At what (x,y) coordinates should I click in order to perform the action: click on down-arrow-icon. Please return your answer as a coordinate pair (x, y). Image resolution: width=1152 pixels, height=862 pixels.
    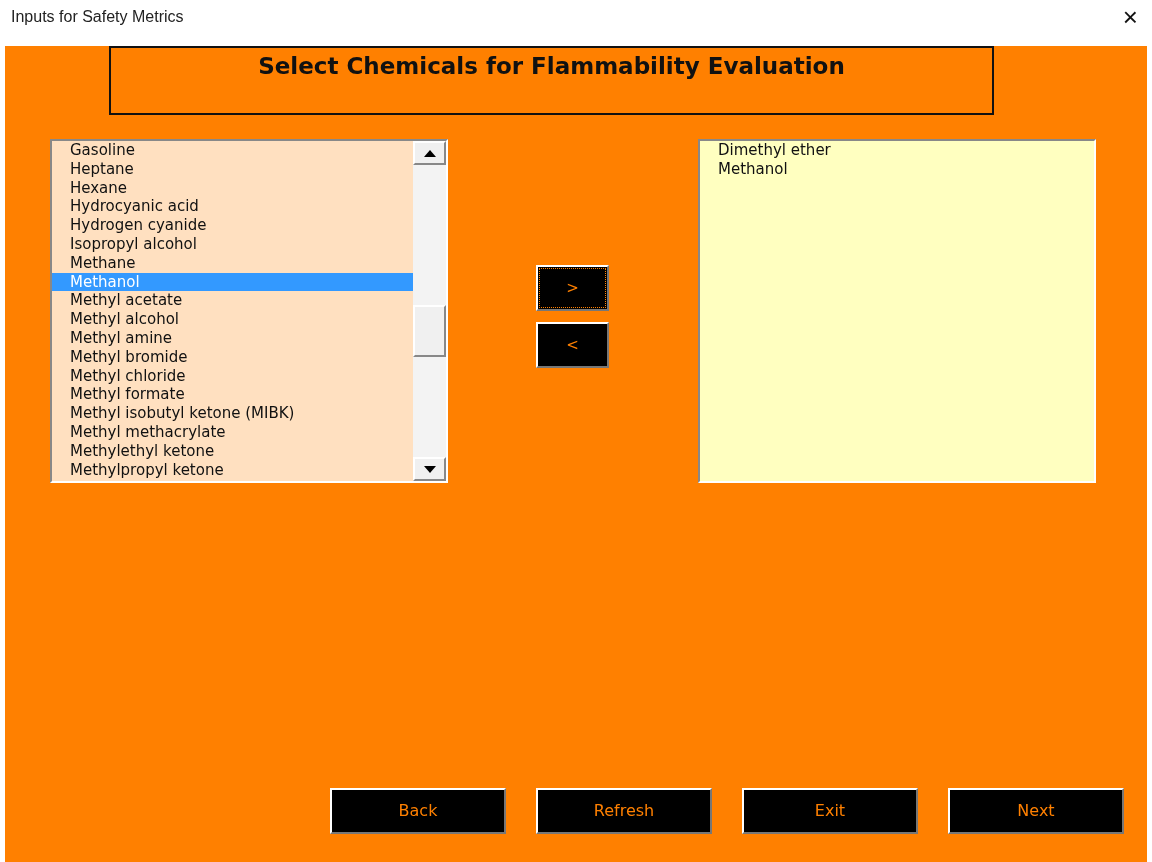
    Looking at the image, I should click on (429, 469).